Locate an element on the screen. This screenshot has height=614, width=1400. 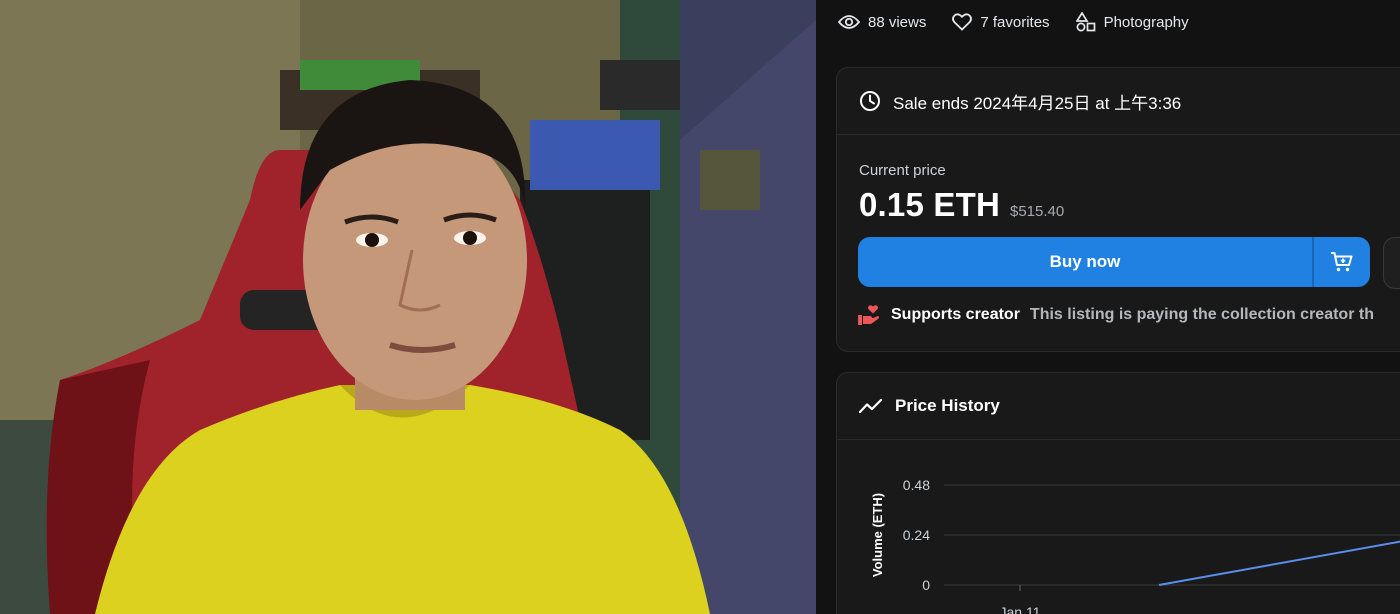
add-to-cart-button is located at coordinates (1342, 262).